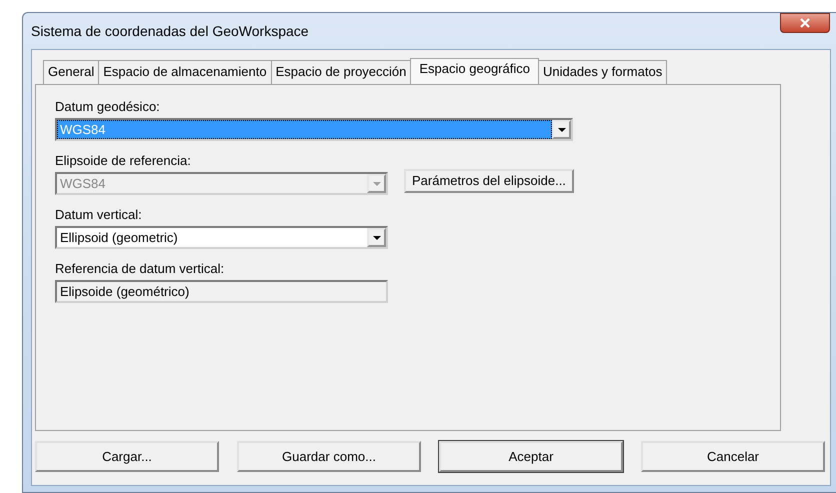 The height and width of the screenshot is (493, 836). I want to click on close-button, so click(805, 23).